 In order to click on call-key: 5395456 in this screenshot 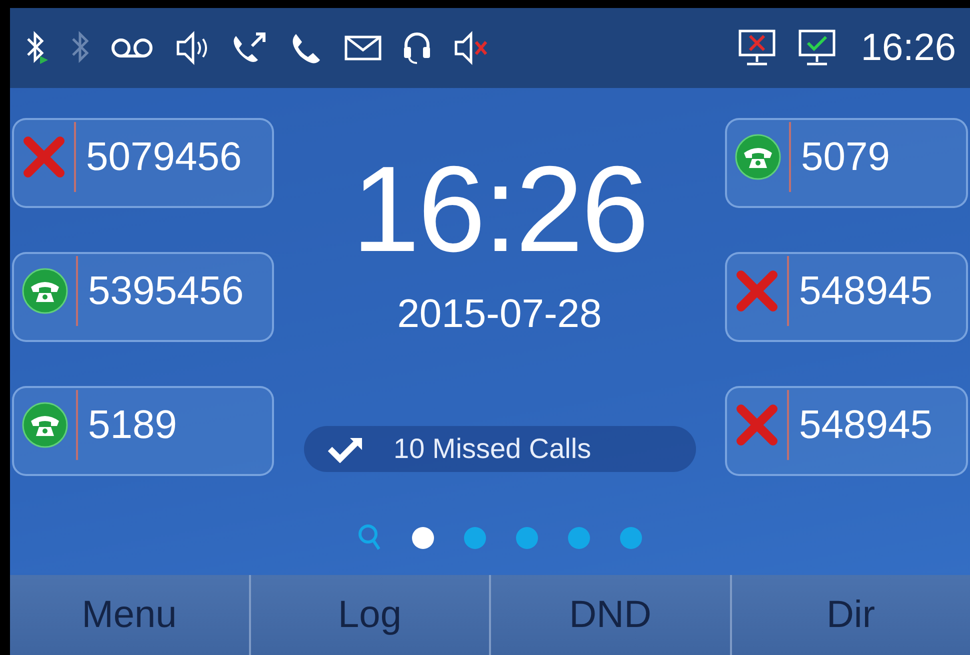, I will do `click(143, 297)`.